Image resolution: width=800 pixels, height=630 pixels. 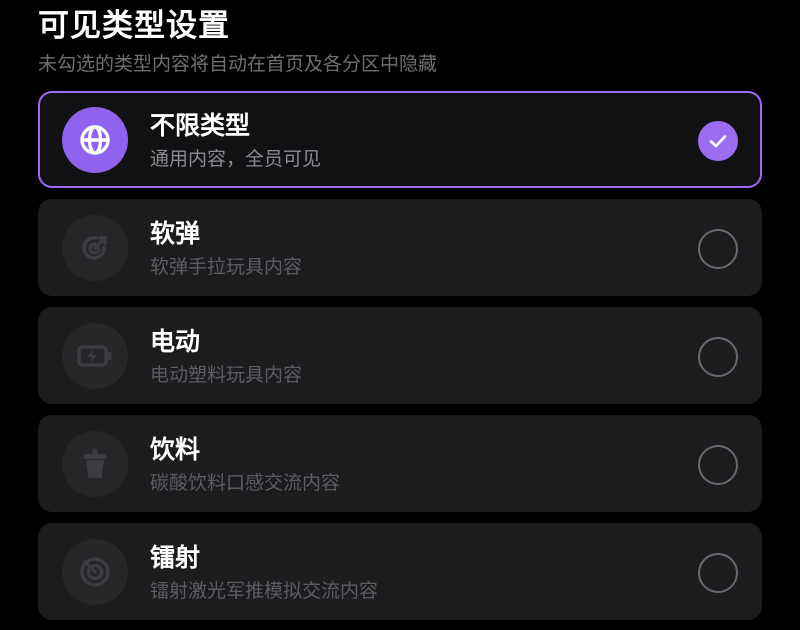 What do you see at coordinates (175, 449) in the screenshot?
I see `option-label: 饮料` at bounding box center [175, 449].